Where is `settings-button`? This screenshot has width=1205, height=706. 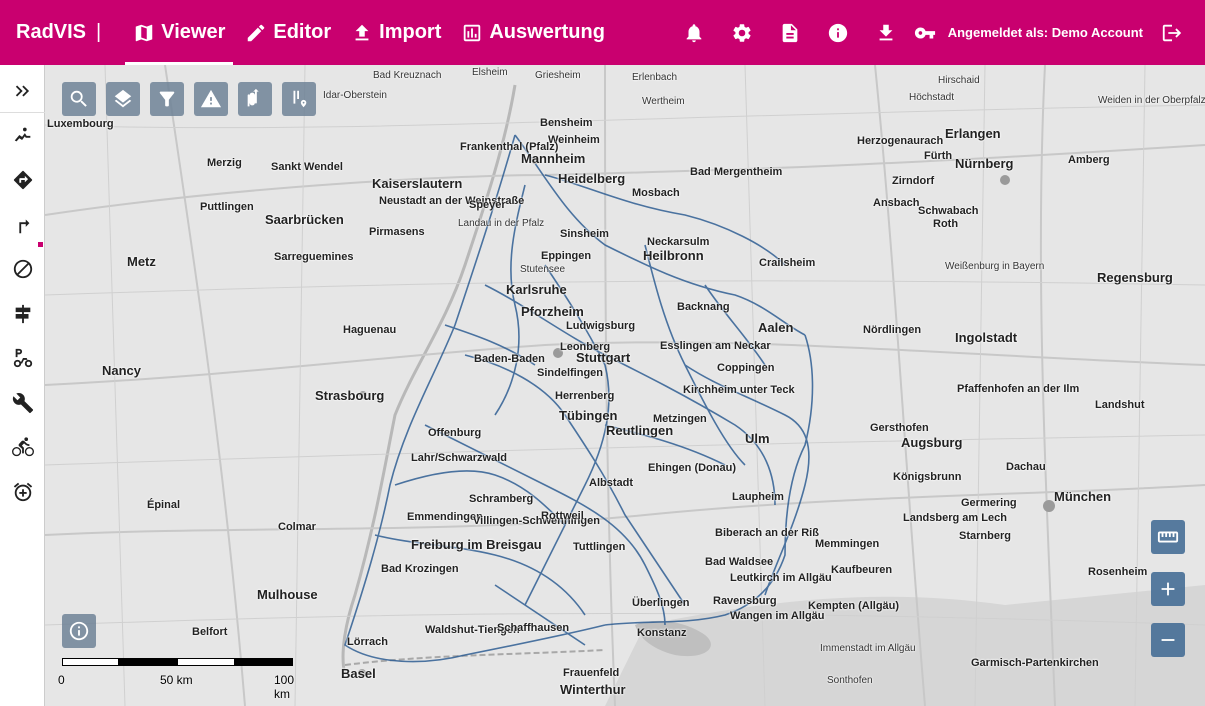
settings-button is located at coordinates (742, 33).